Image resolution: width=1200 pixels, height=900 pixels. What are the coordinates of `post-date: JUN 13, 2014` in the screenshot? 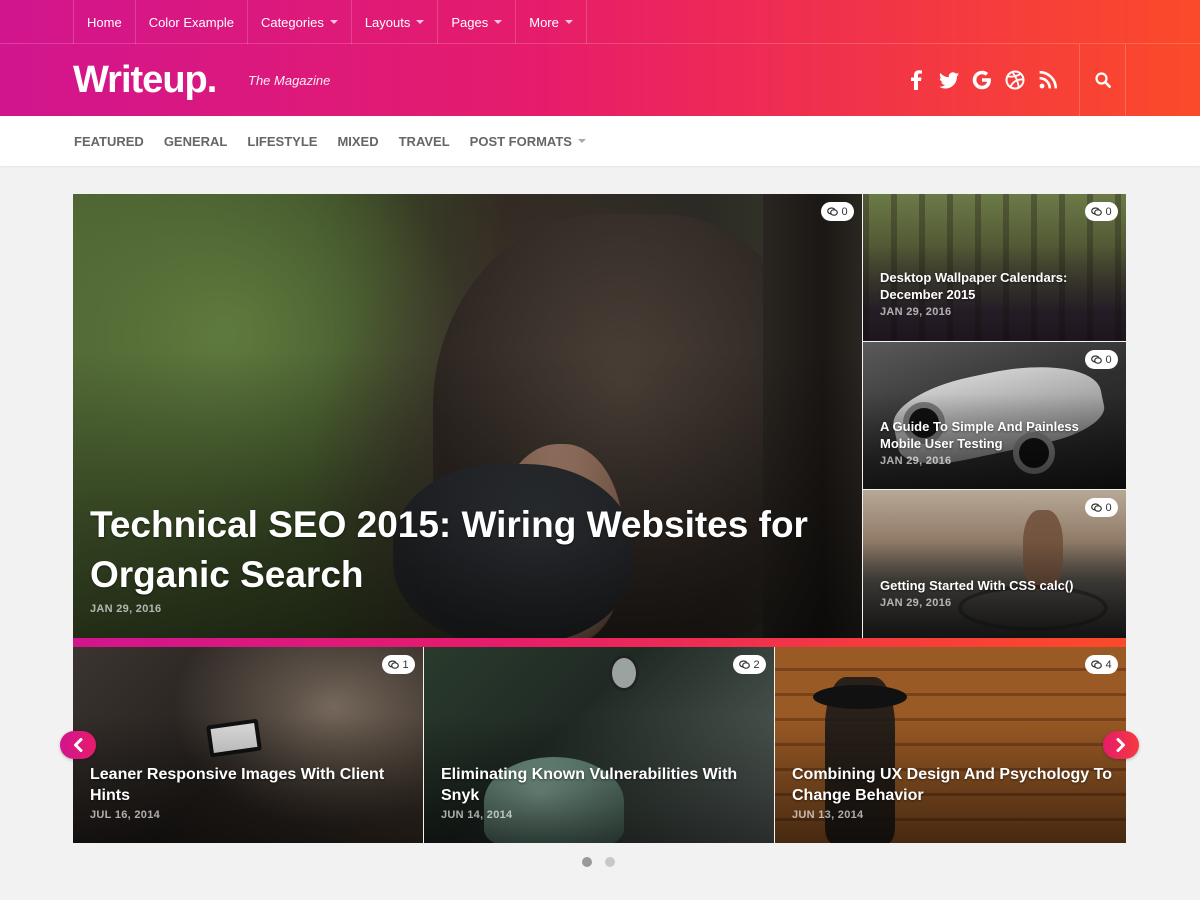 It's located at (828, 815).